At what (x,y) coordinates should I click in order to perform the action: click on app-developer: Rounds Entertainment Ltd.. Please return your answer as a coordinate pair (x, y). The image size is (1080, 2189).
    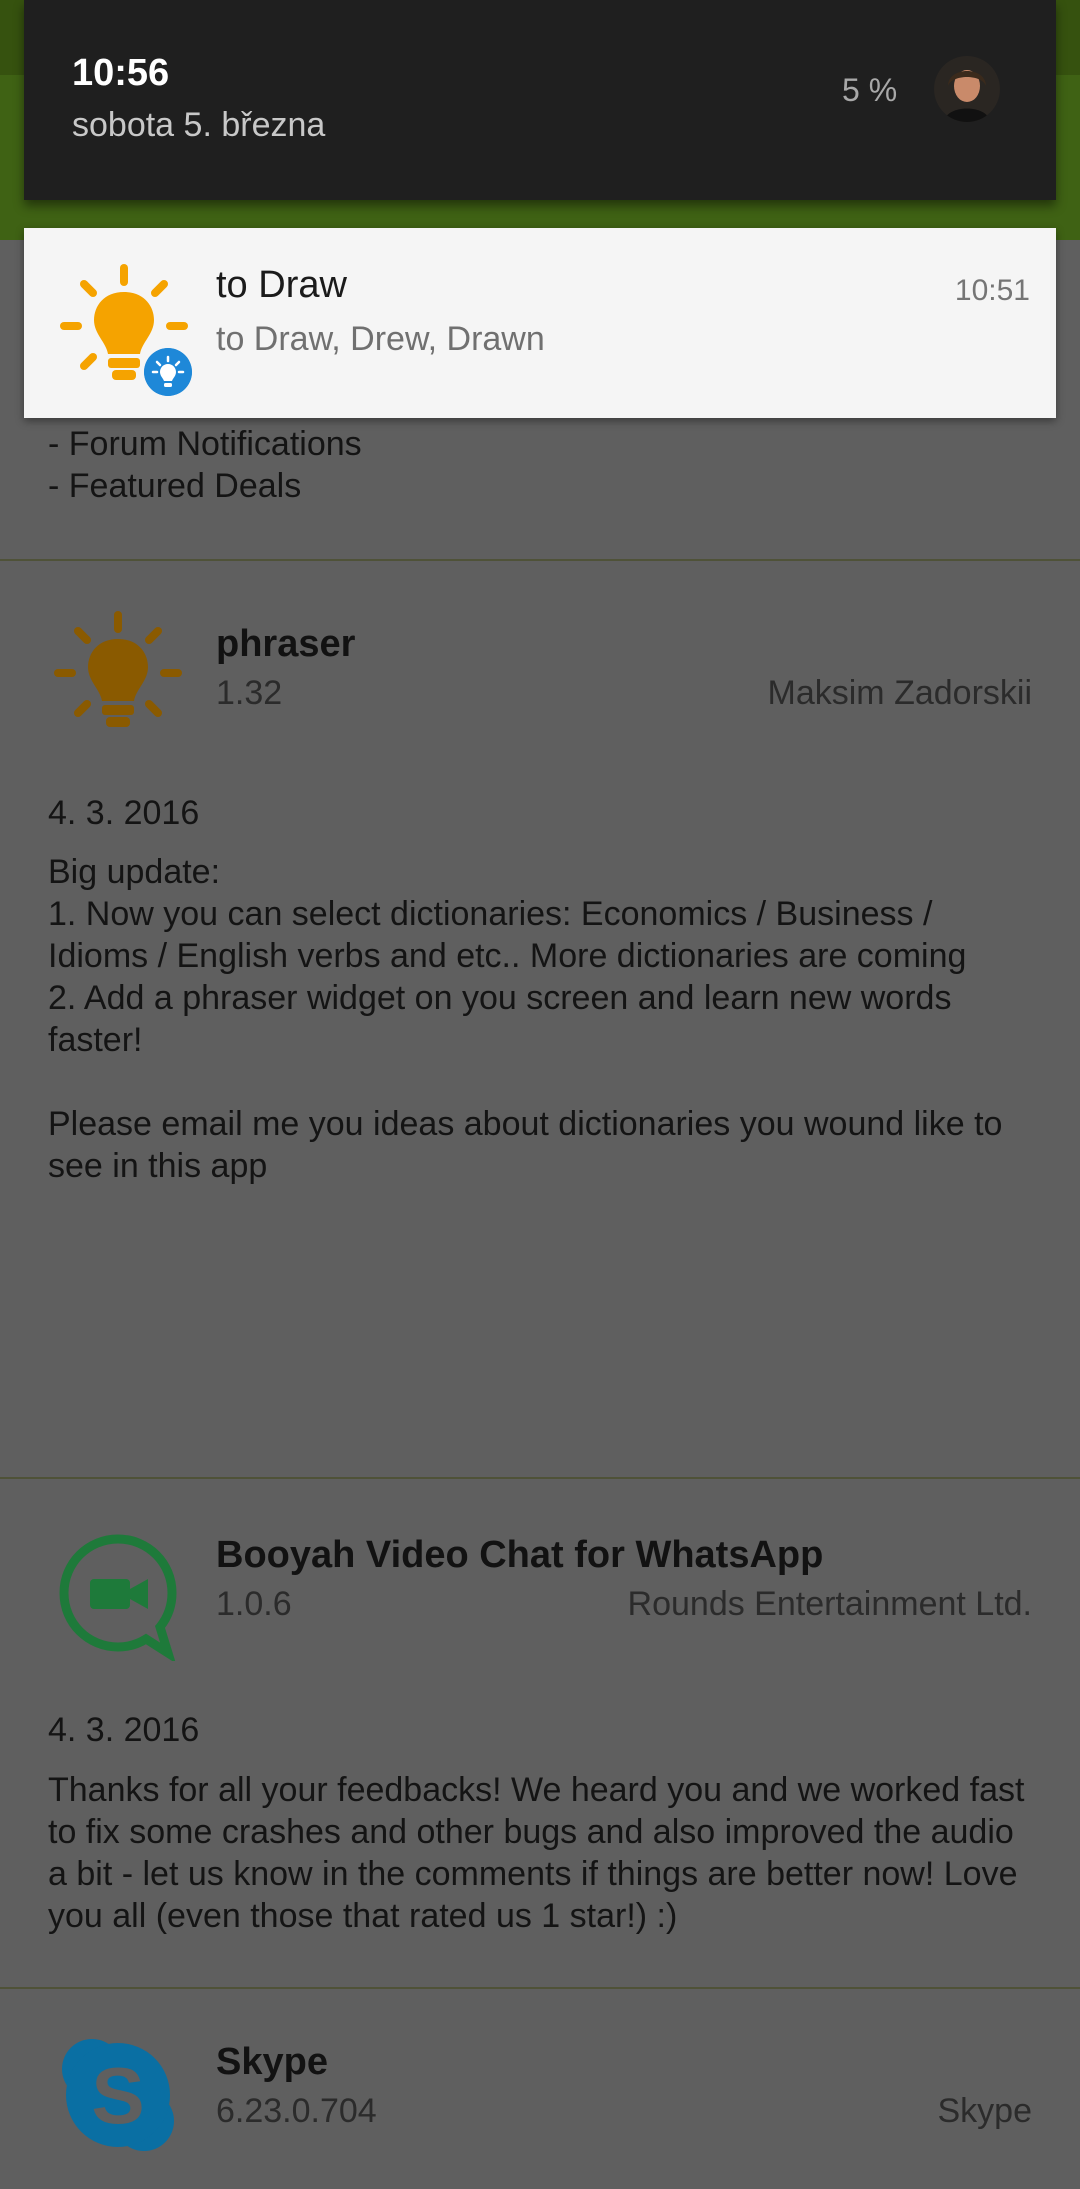
    Looking at the image, I should click on (829, 1604).